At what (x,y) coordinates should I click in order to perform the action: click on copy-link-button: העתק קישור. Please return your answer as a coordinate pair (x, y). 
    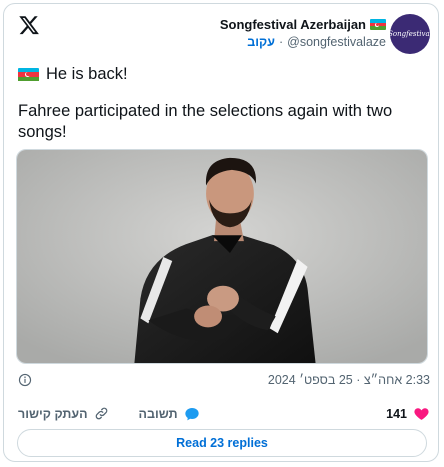
    Looking at the image, I should click on (63, 414).